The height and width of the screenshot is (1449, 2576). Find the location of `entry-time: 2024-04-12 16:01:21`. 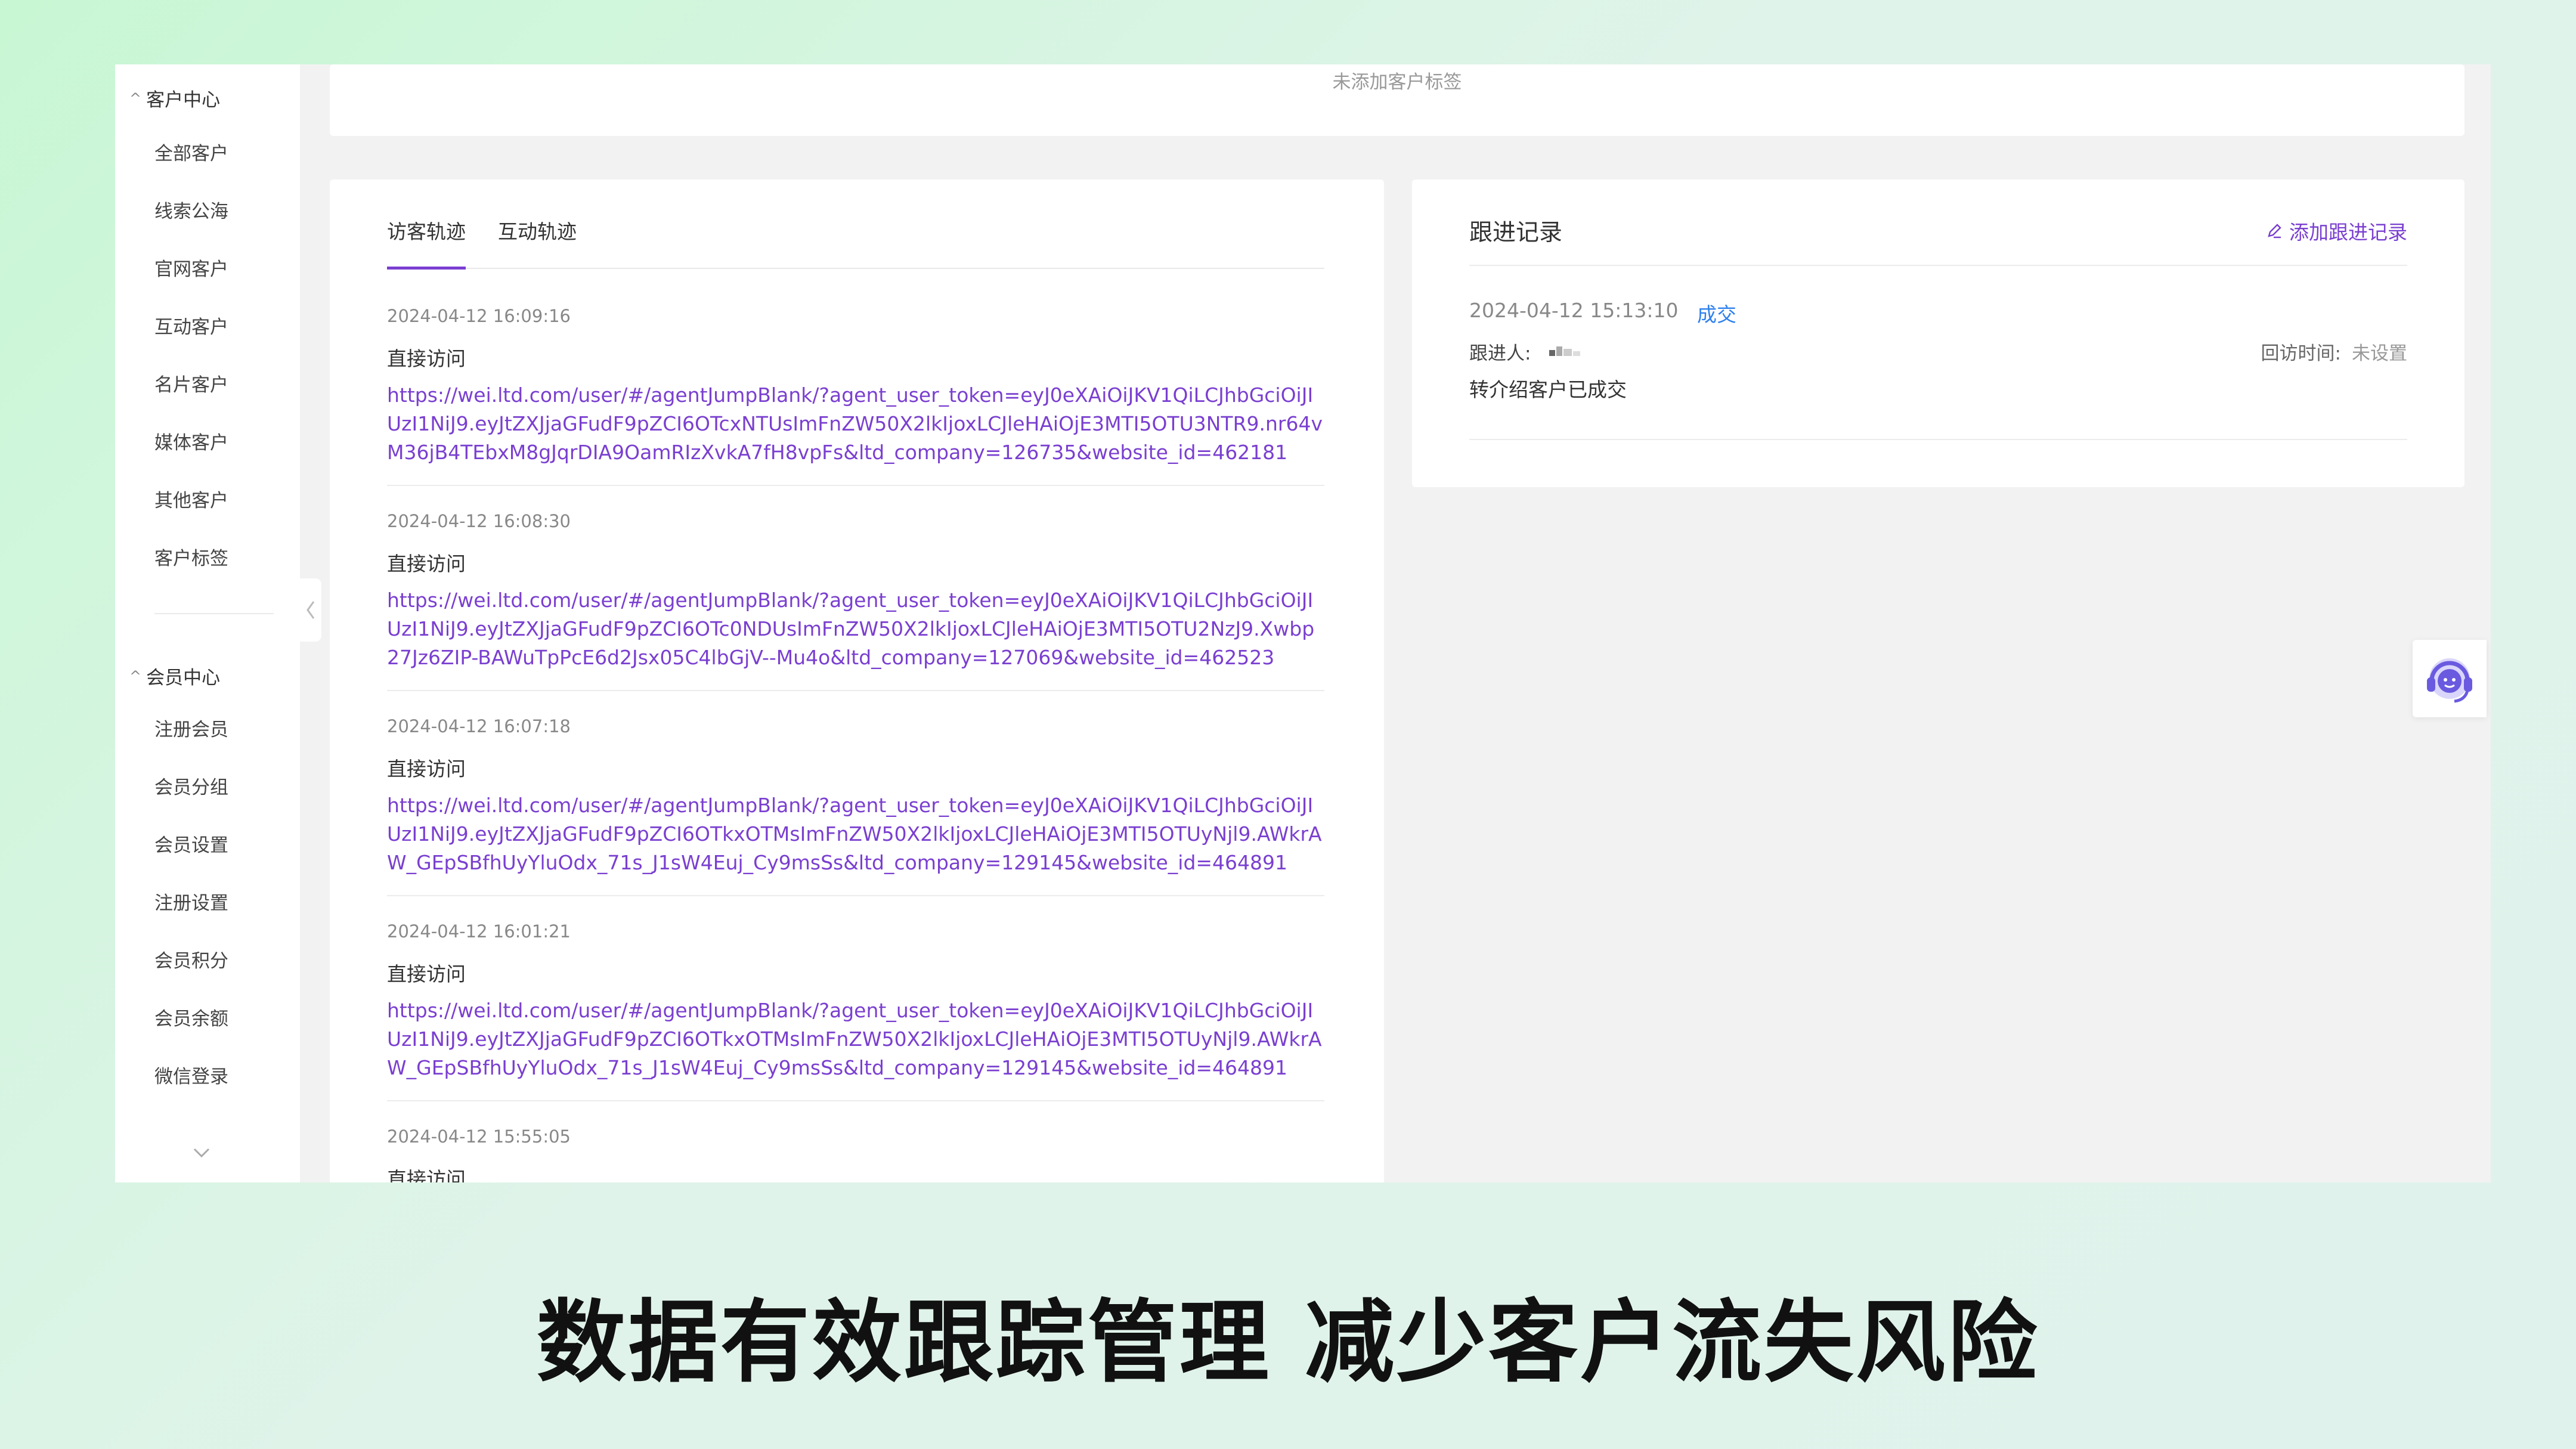

entry-time: 2024-04-12 16:01:21 is located at coordinates (479, 931).